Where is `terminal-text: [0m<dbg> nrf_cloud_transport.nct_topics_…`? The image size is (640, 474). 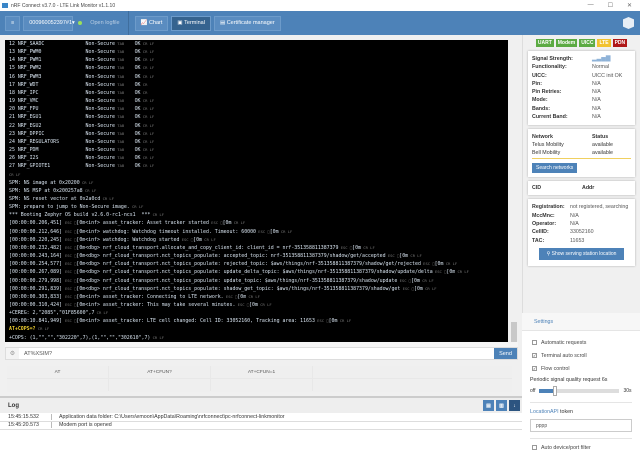
terminal-text: [0m<dbg> nrf_cloud_transport.nct_topics_… is located at coordinates (231, 256).